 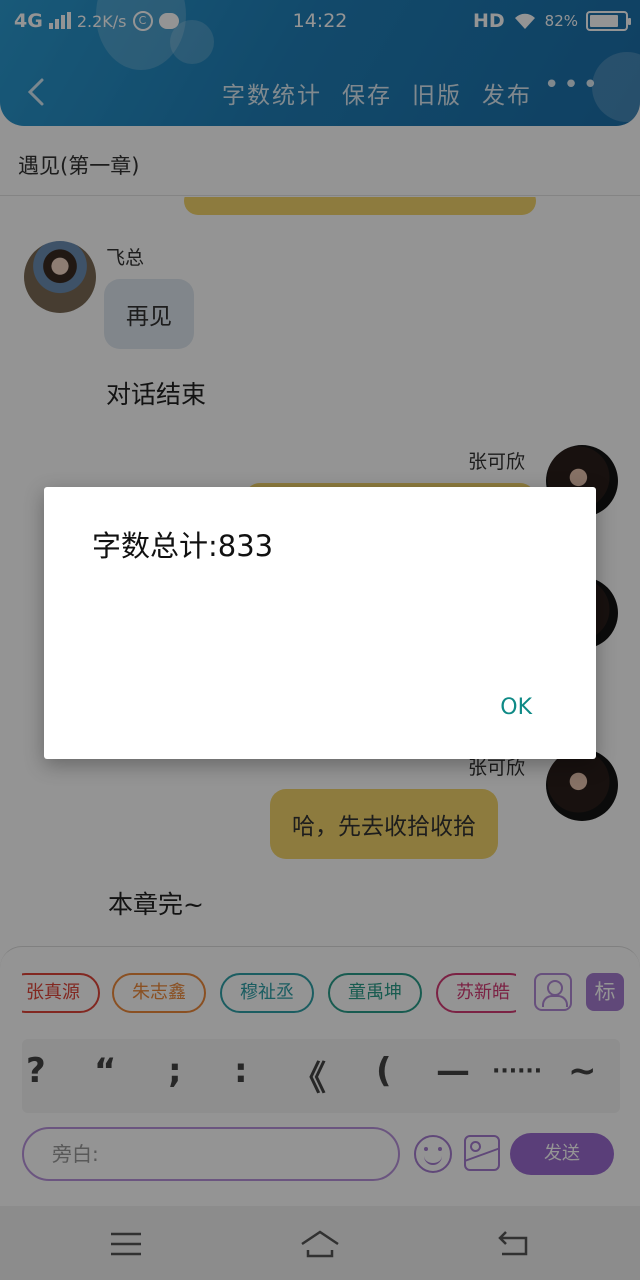 I want to click on dialog-ok-button: OK, so click(x=516, y=707).